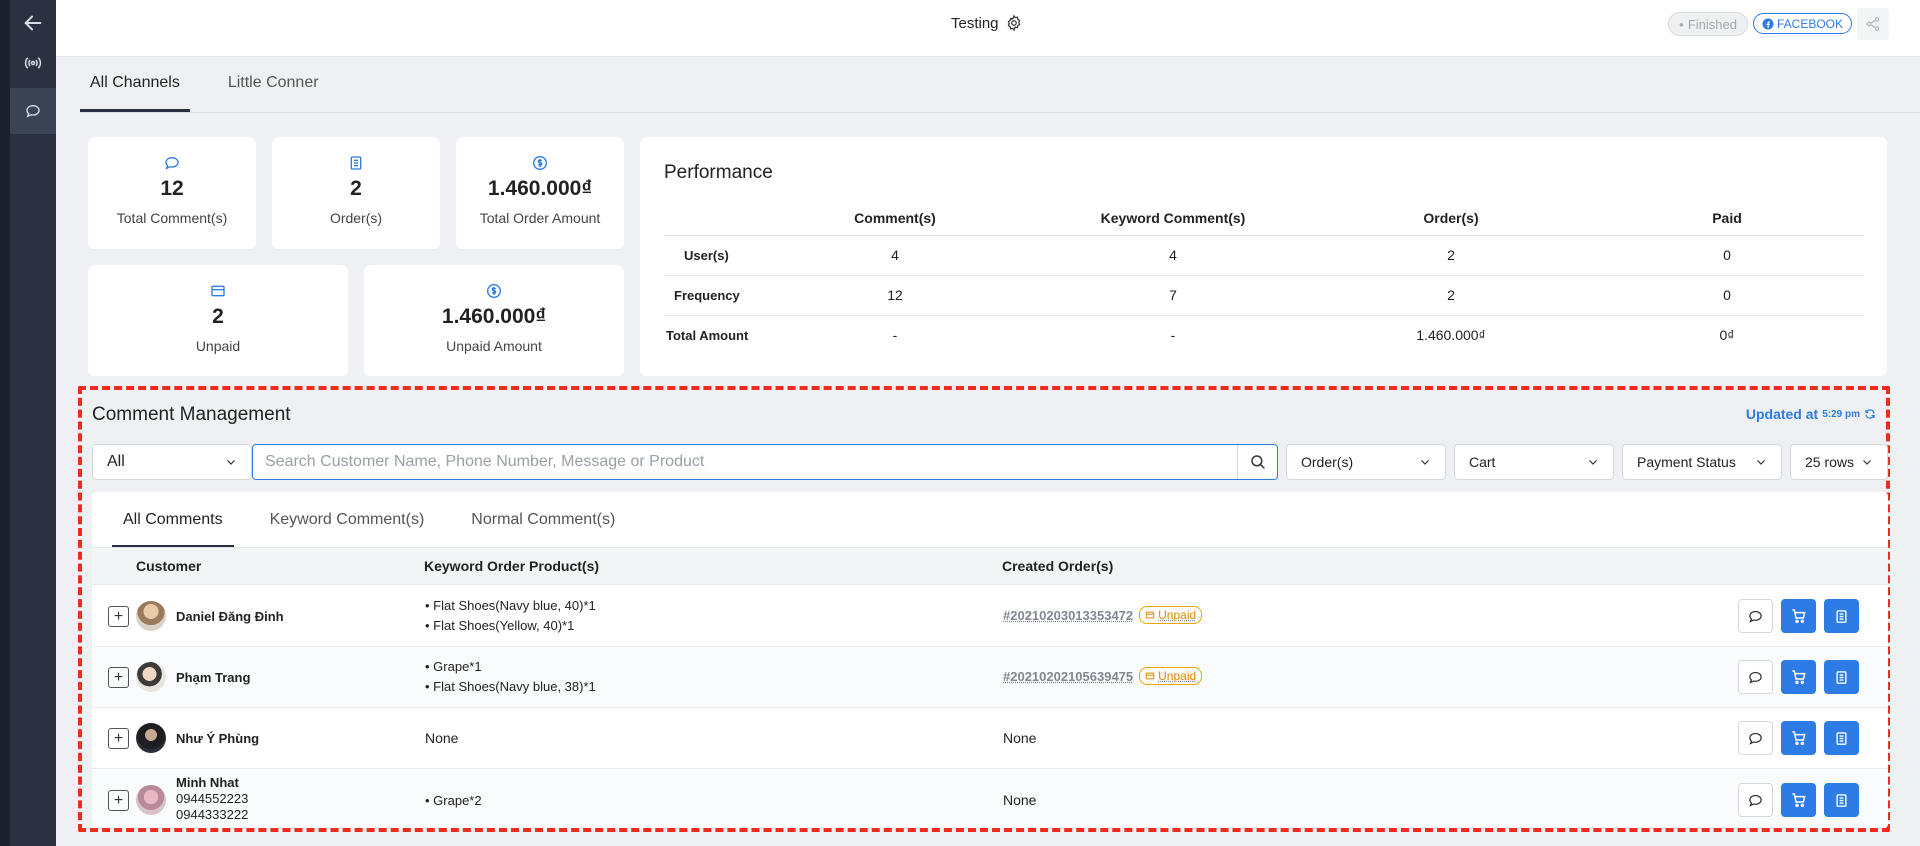  Describe the element at coordinates (1257, 462) in the screenshot. I see `search-button` at that location.